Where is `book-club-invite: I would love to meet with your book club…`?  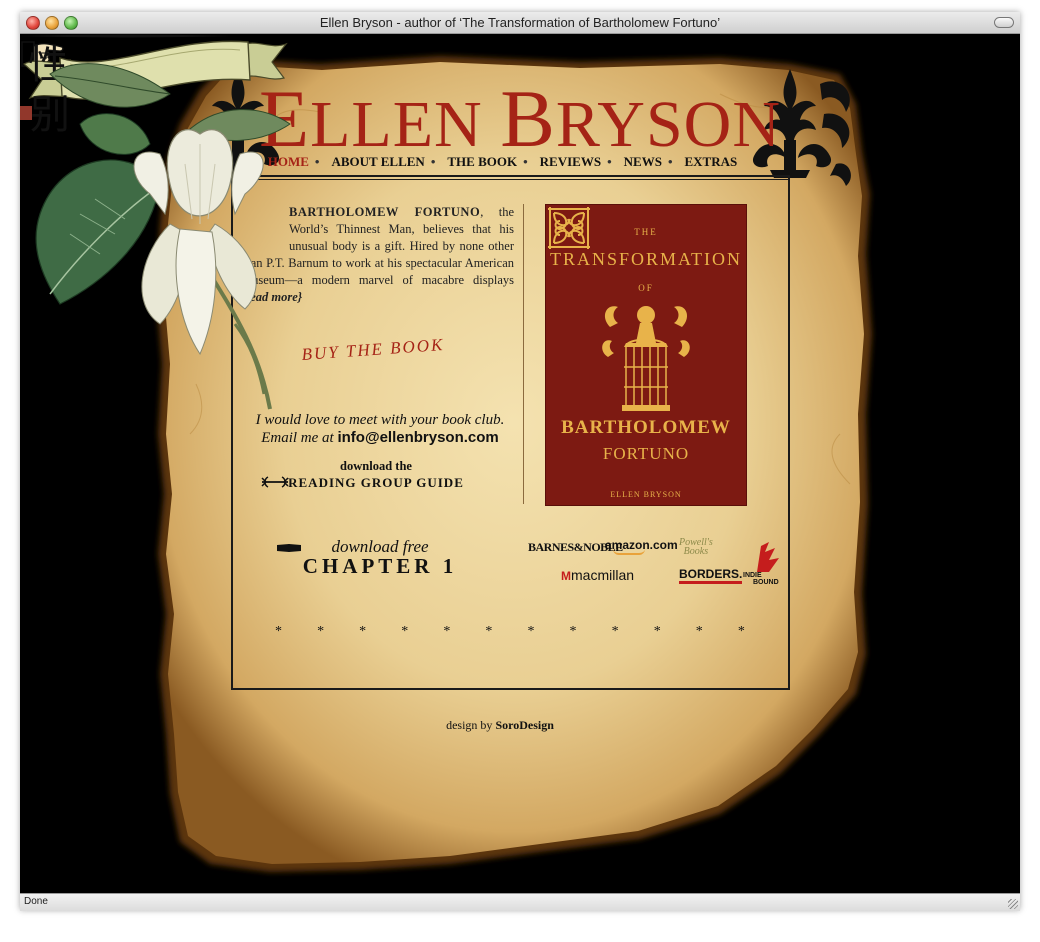
book-club-invite: I would love to meet with your book club… is located at coordinates (380, 429).